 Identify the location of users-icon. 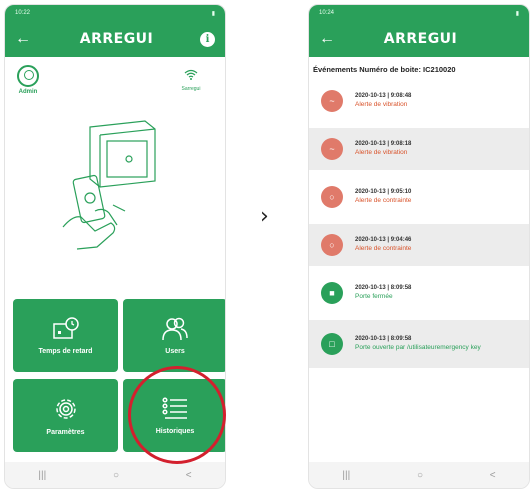
(175, 329).